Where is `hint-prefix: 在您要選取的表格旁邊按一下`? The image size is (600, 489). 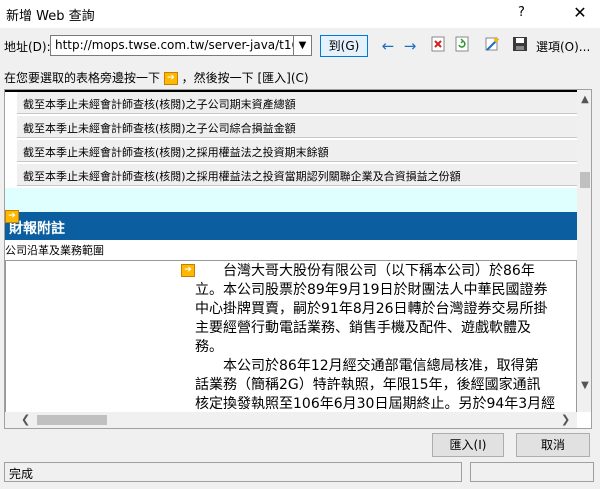
hint-prefix: 在您要選取的表格旁邊按一下 is located at coordinates (82, 78).